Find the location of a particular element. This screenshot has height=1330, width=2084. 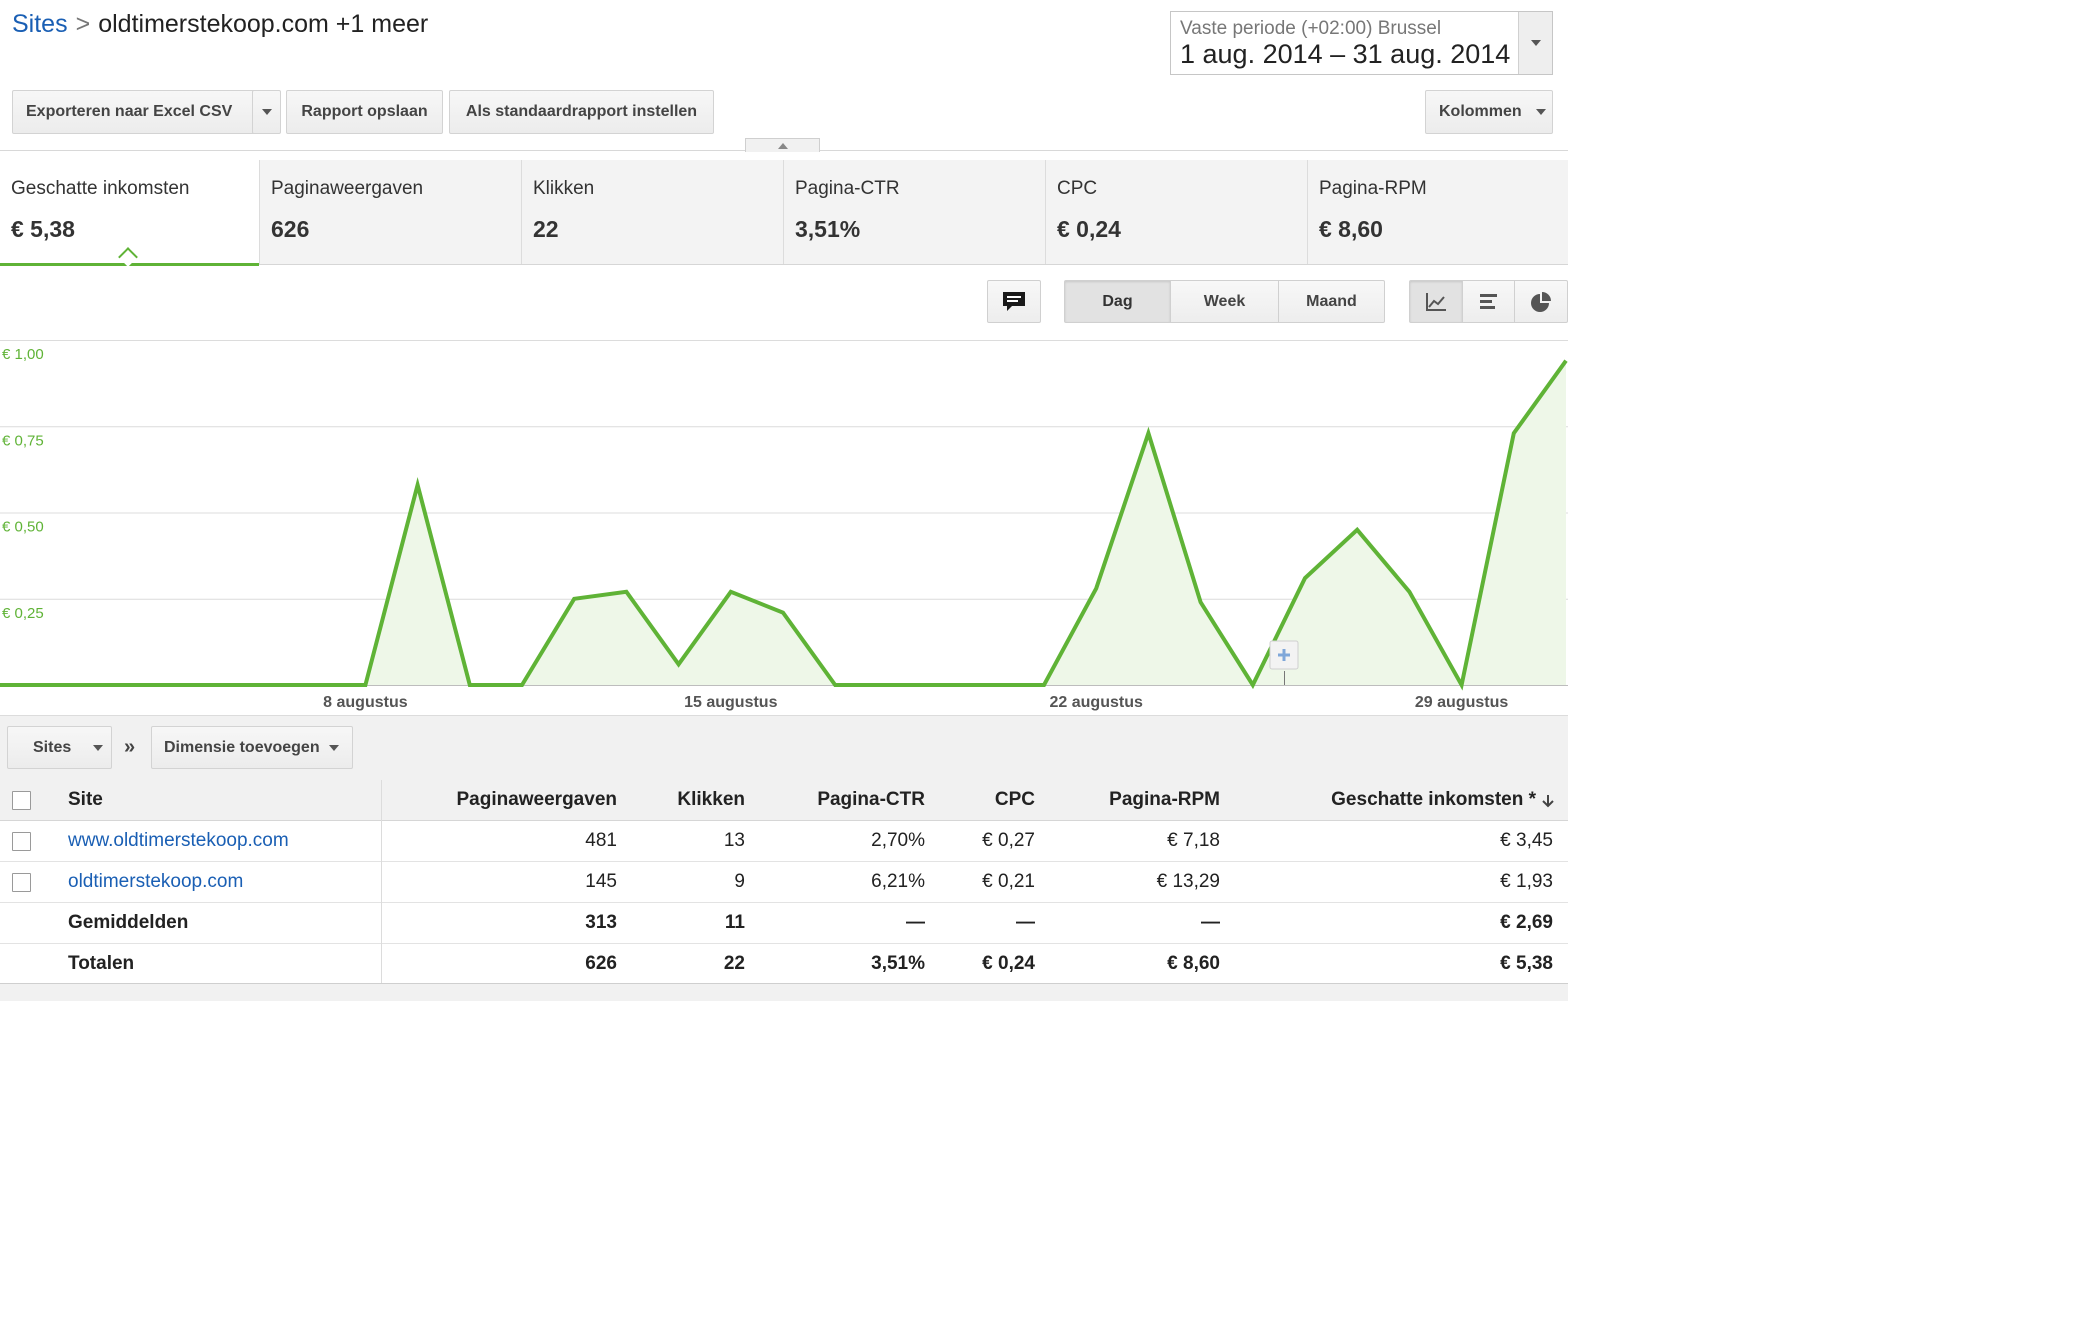

columns-button: Kolommen is located at coordinates (1489, 112).